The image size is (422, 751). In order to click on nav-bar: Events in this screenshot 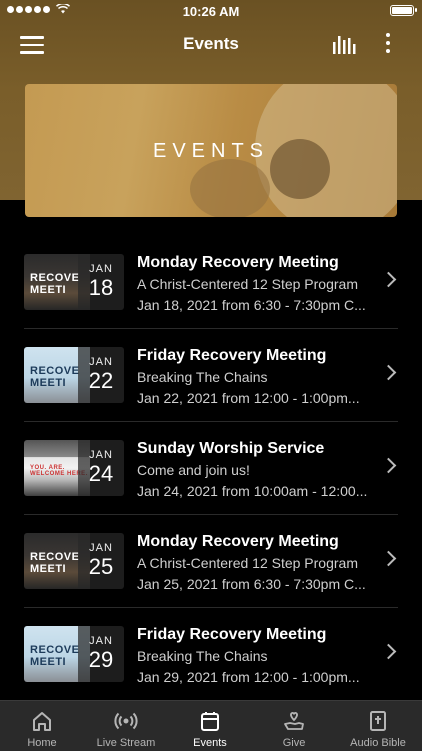, I will do `click(211, 44)`.